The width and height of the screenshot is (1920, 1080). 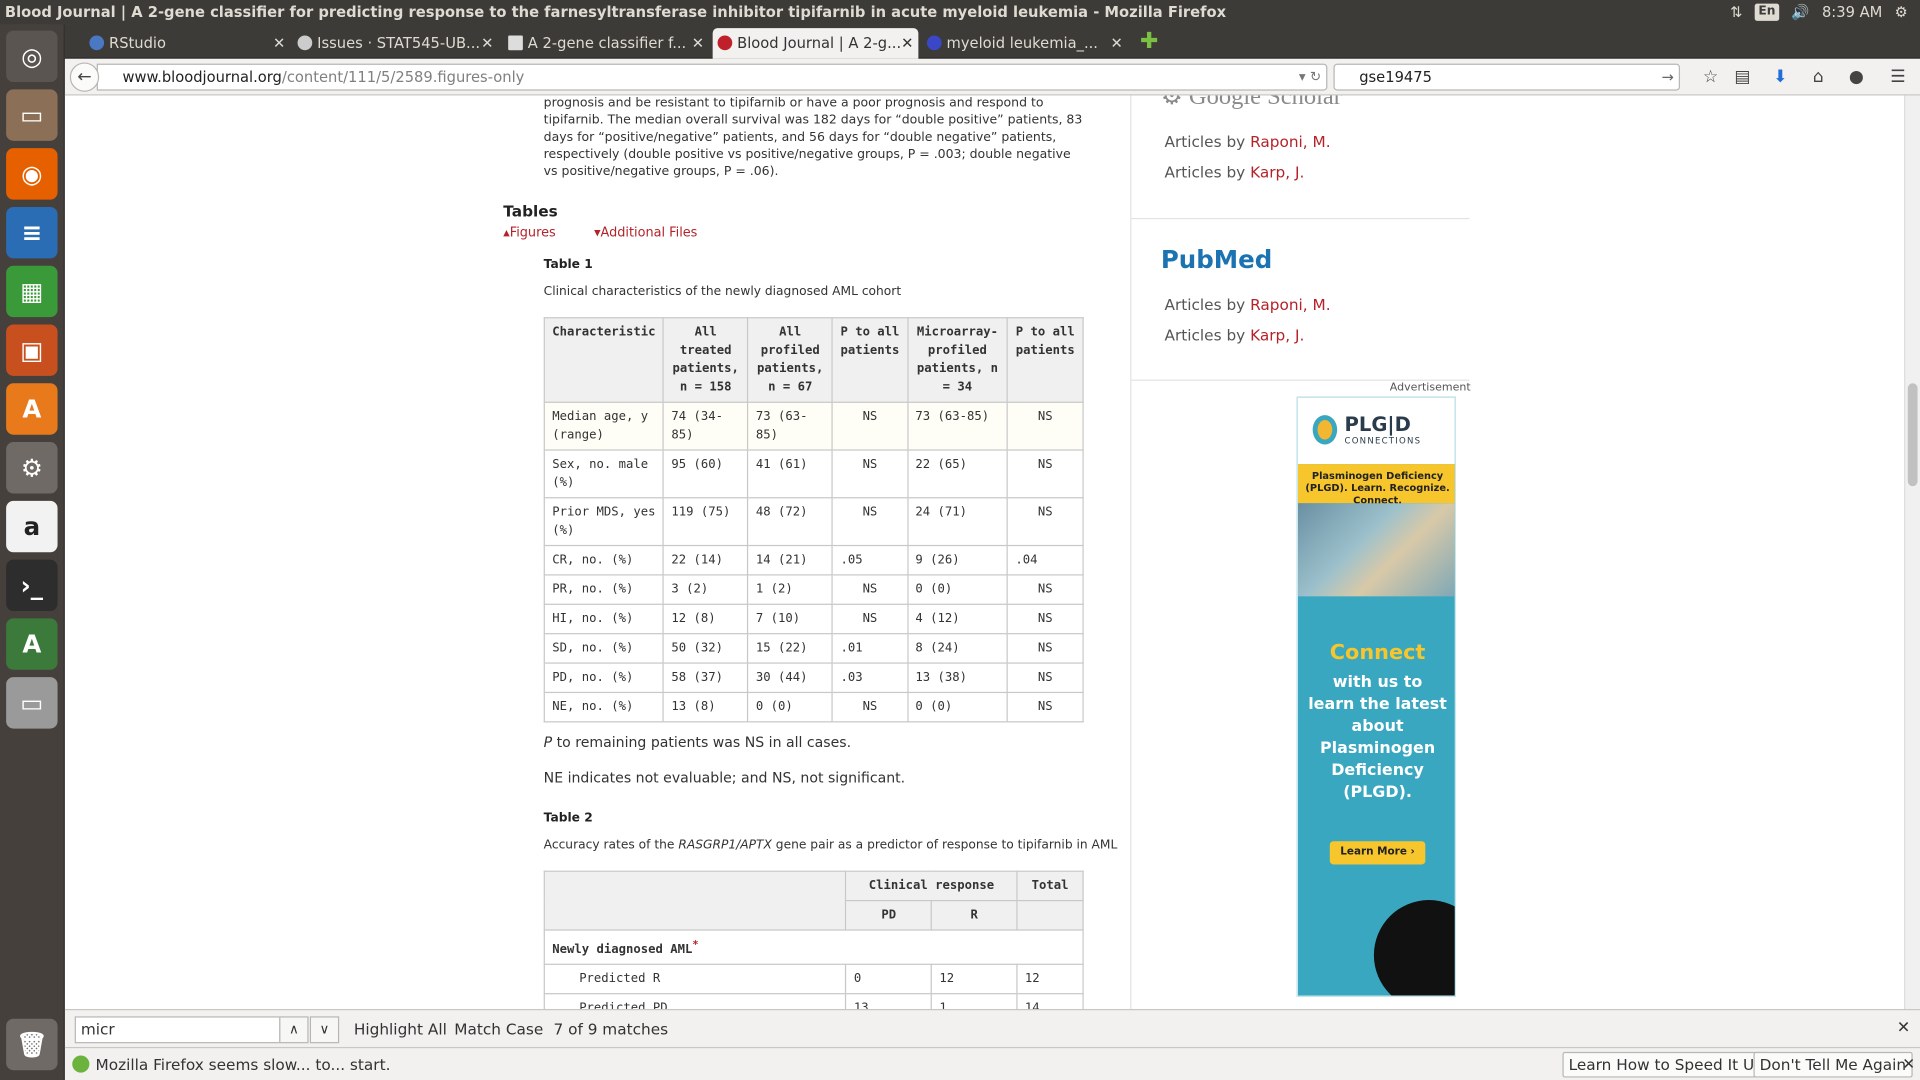 I want to click on downloads-icon: ⬇, so click(x=1780, y=77).